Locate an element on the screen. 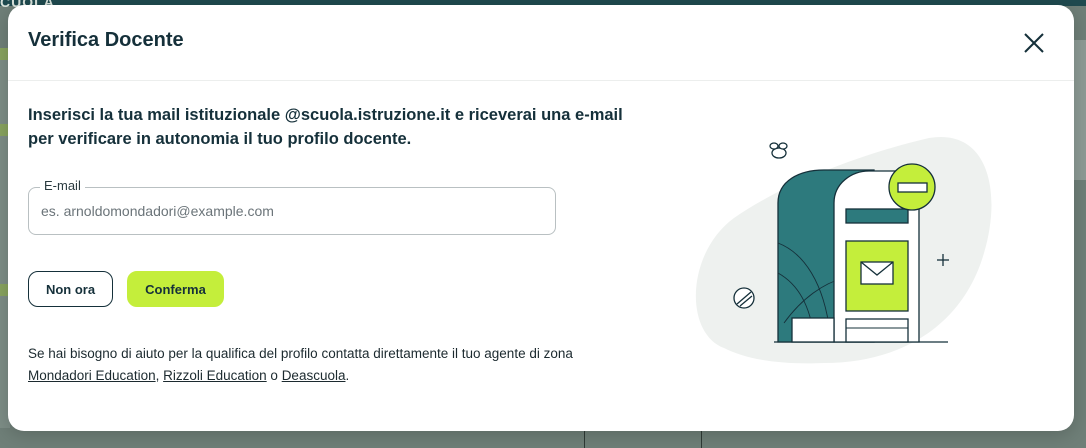 Image resolution: width=1086 pixels, height=448 pixels. link-deascuola: Deascuola is located at coordinates (314, 375).